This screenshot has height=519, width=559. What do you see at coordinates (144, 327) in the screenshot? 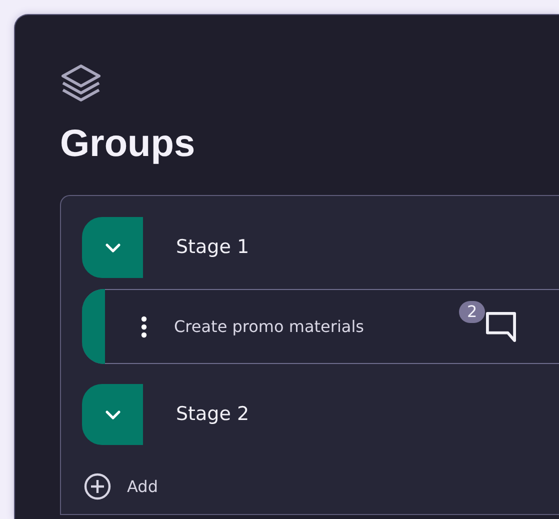
I see `more-options-icon` at bounding box center [144, 327].